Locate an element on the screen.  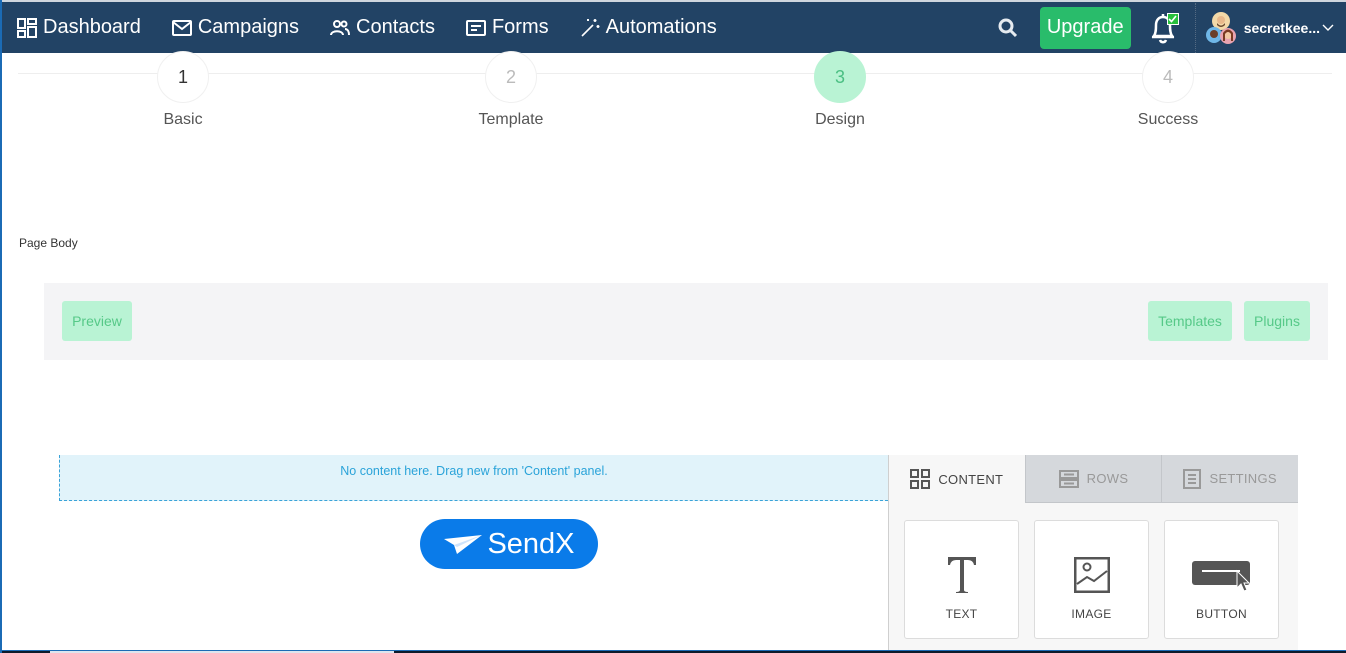
step-design: 3 Design is located at coordinates (840, 90).